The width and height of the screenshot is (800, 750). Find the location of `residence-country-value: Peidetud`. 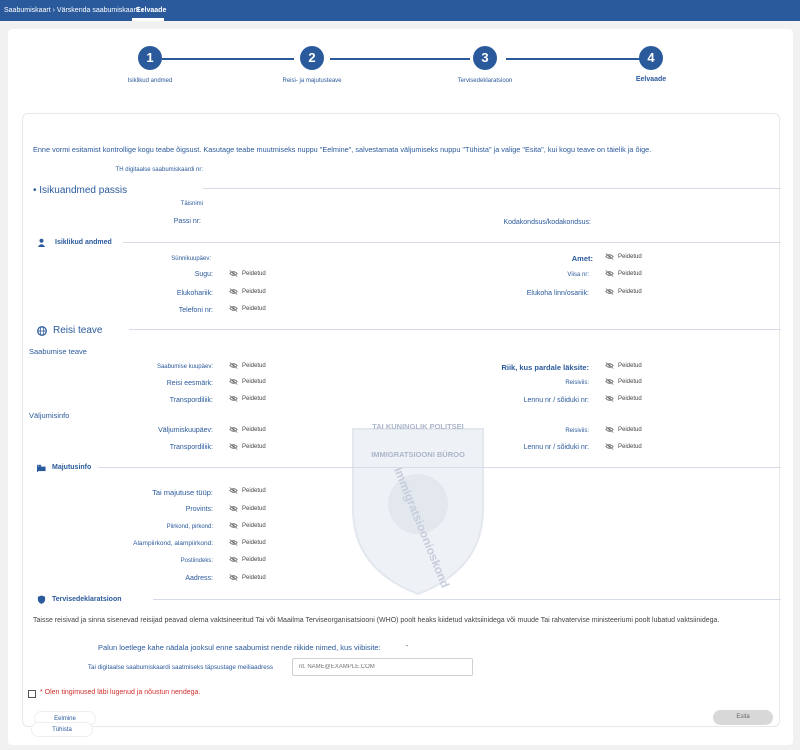

residence-country-value: Peidetud is located at coordinates (247, 291).